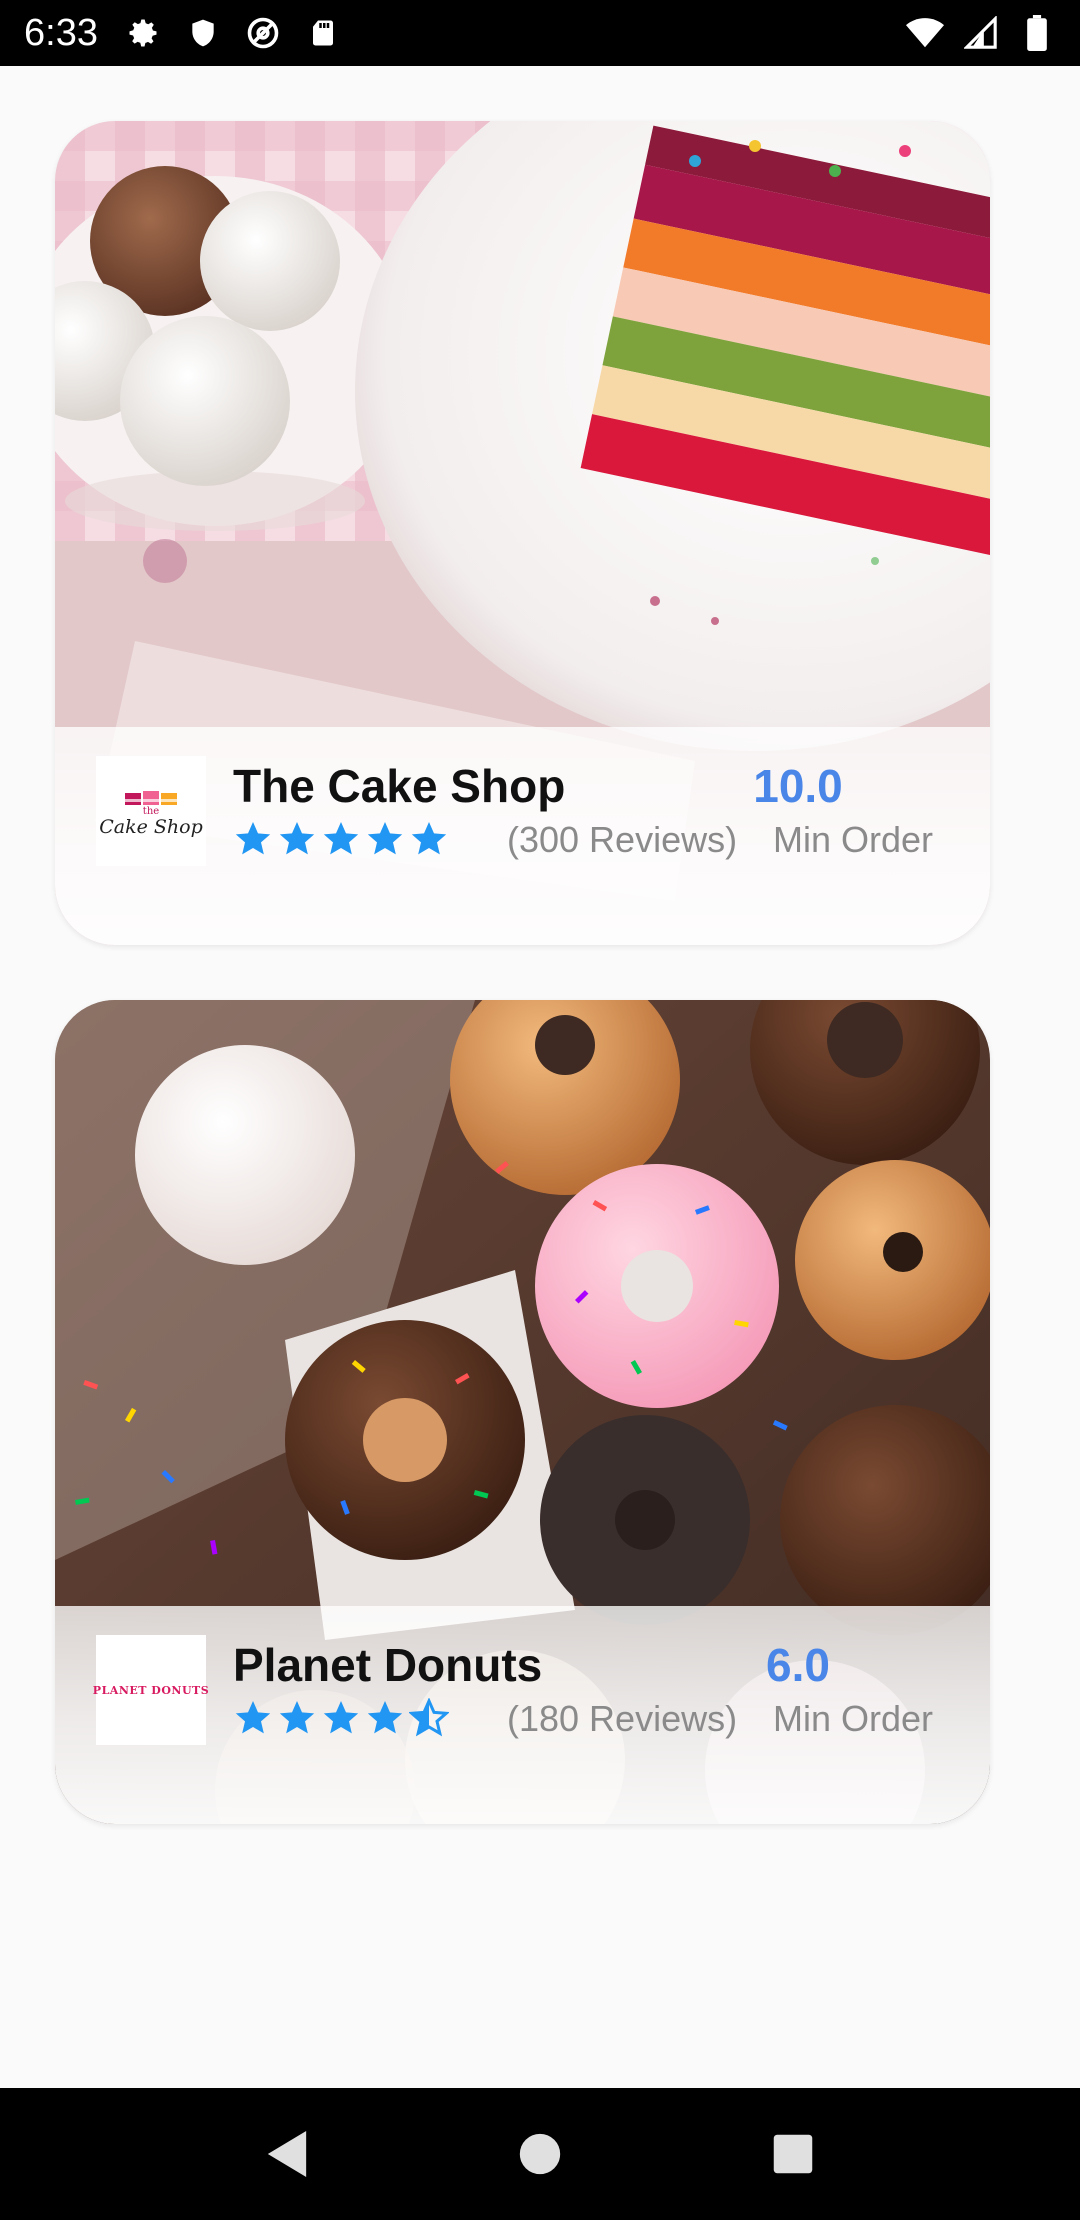 Image resolution: width=1080 pixels, height=2220 pixels. What do you see at coordinates (793, 2154) in the screenshot?
I see `recents-icon` at bounding box center [793, 2154].